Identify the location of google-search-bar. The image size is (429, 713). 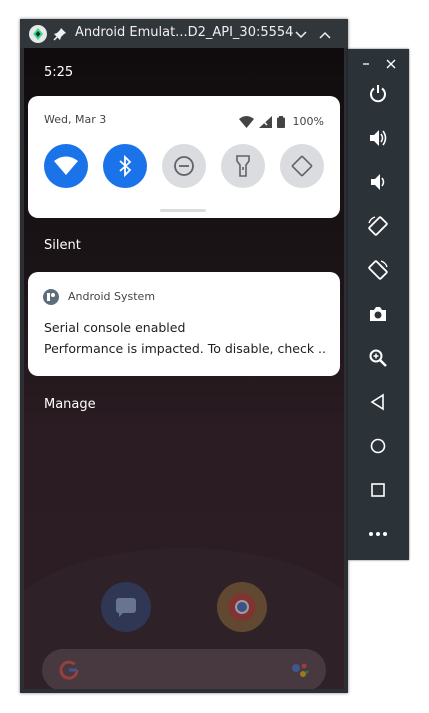
(184, 669).